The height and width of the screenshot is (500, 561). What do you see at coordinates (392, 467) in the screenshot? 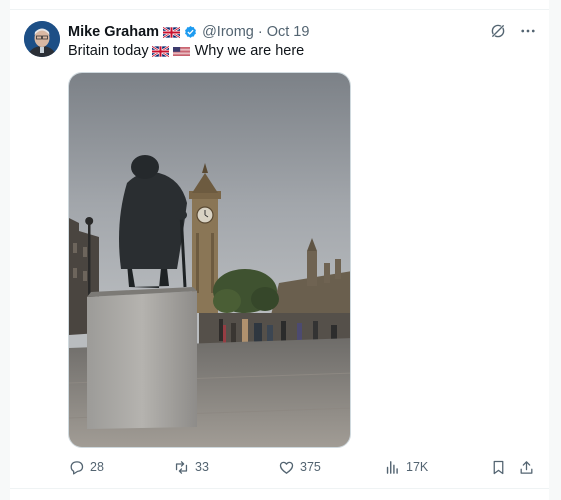
I see `analytics-icon` at bounding box center [392, 467].